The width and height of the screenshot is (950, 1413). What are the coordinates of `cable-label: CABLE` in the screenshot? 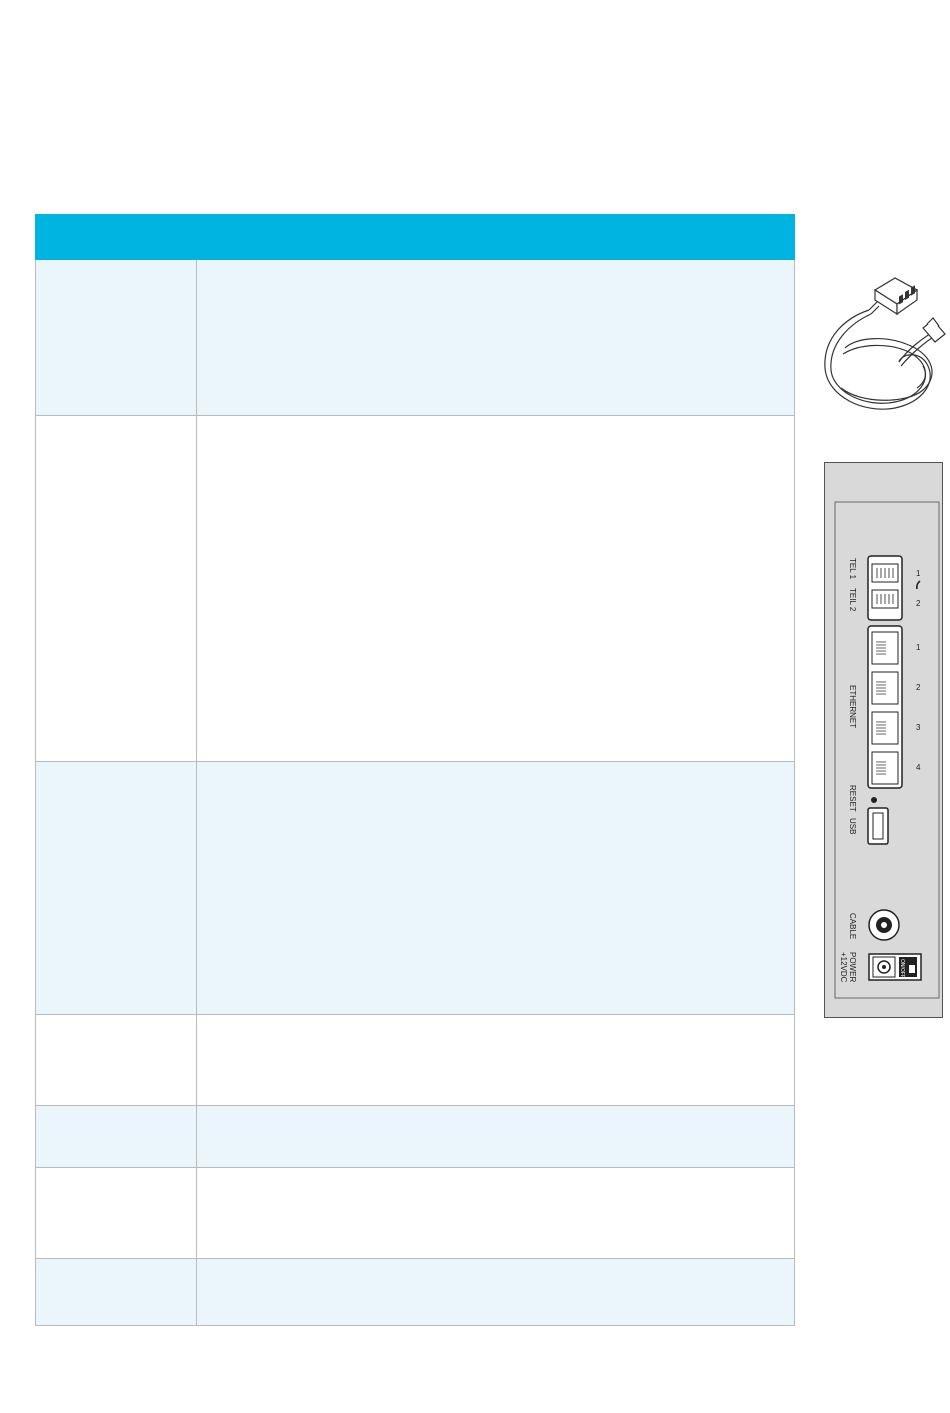 It's located at (852, 926).